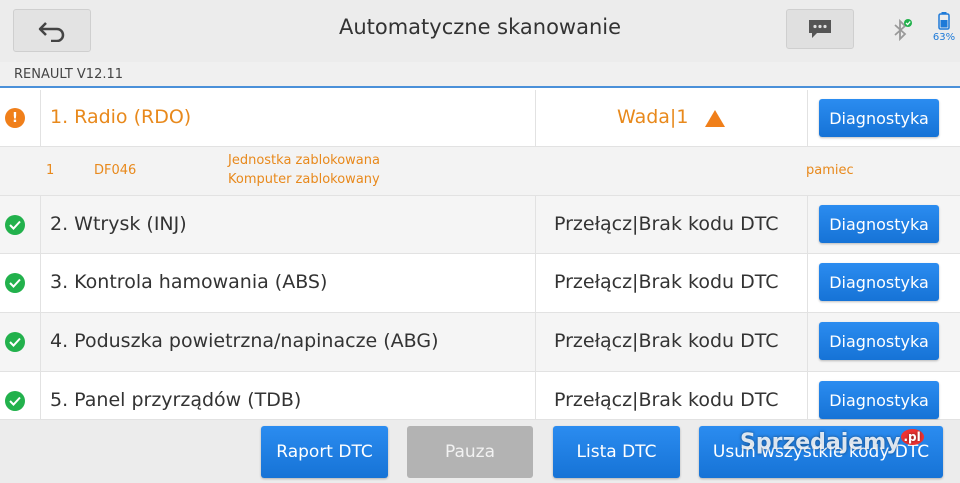 The image size is (960, 483). What do you see at coordinates (121, 117) in the screenshot?
I see `system-name: 1. Radio (RDO)` at bounding box center [121, 117].